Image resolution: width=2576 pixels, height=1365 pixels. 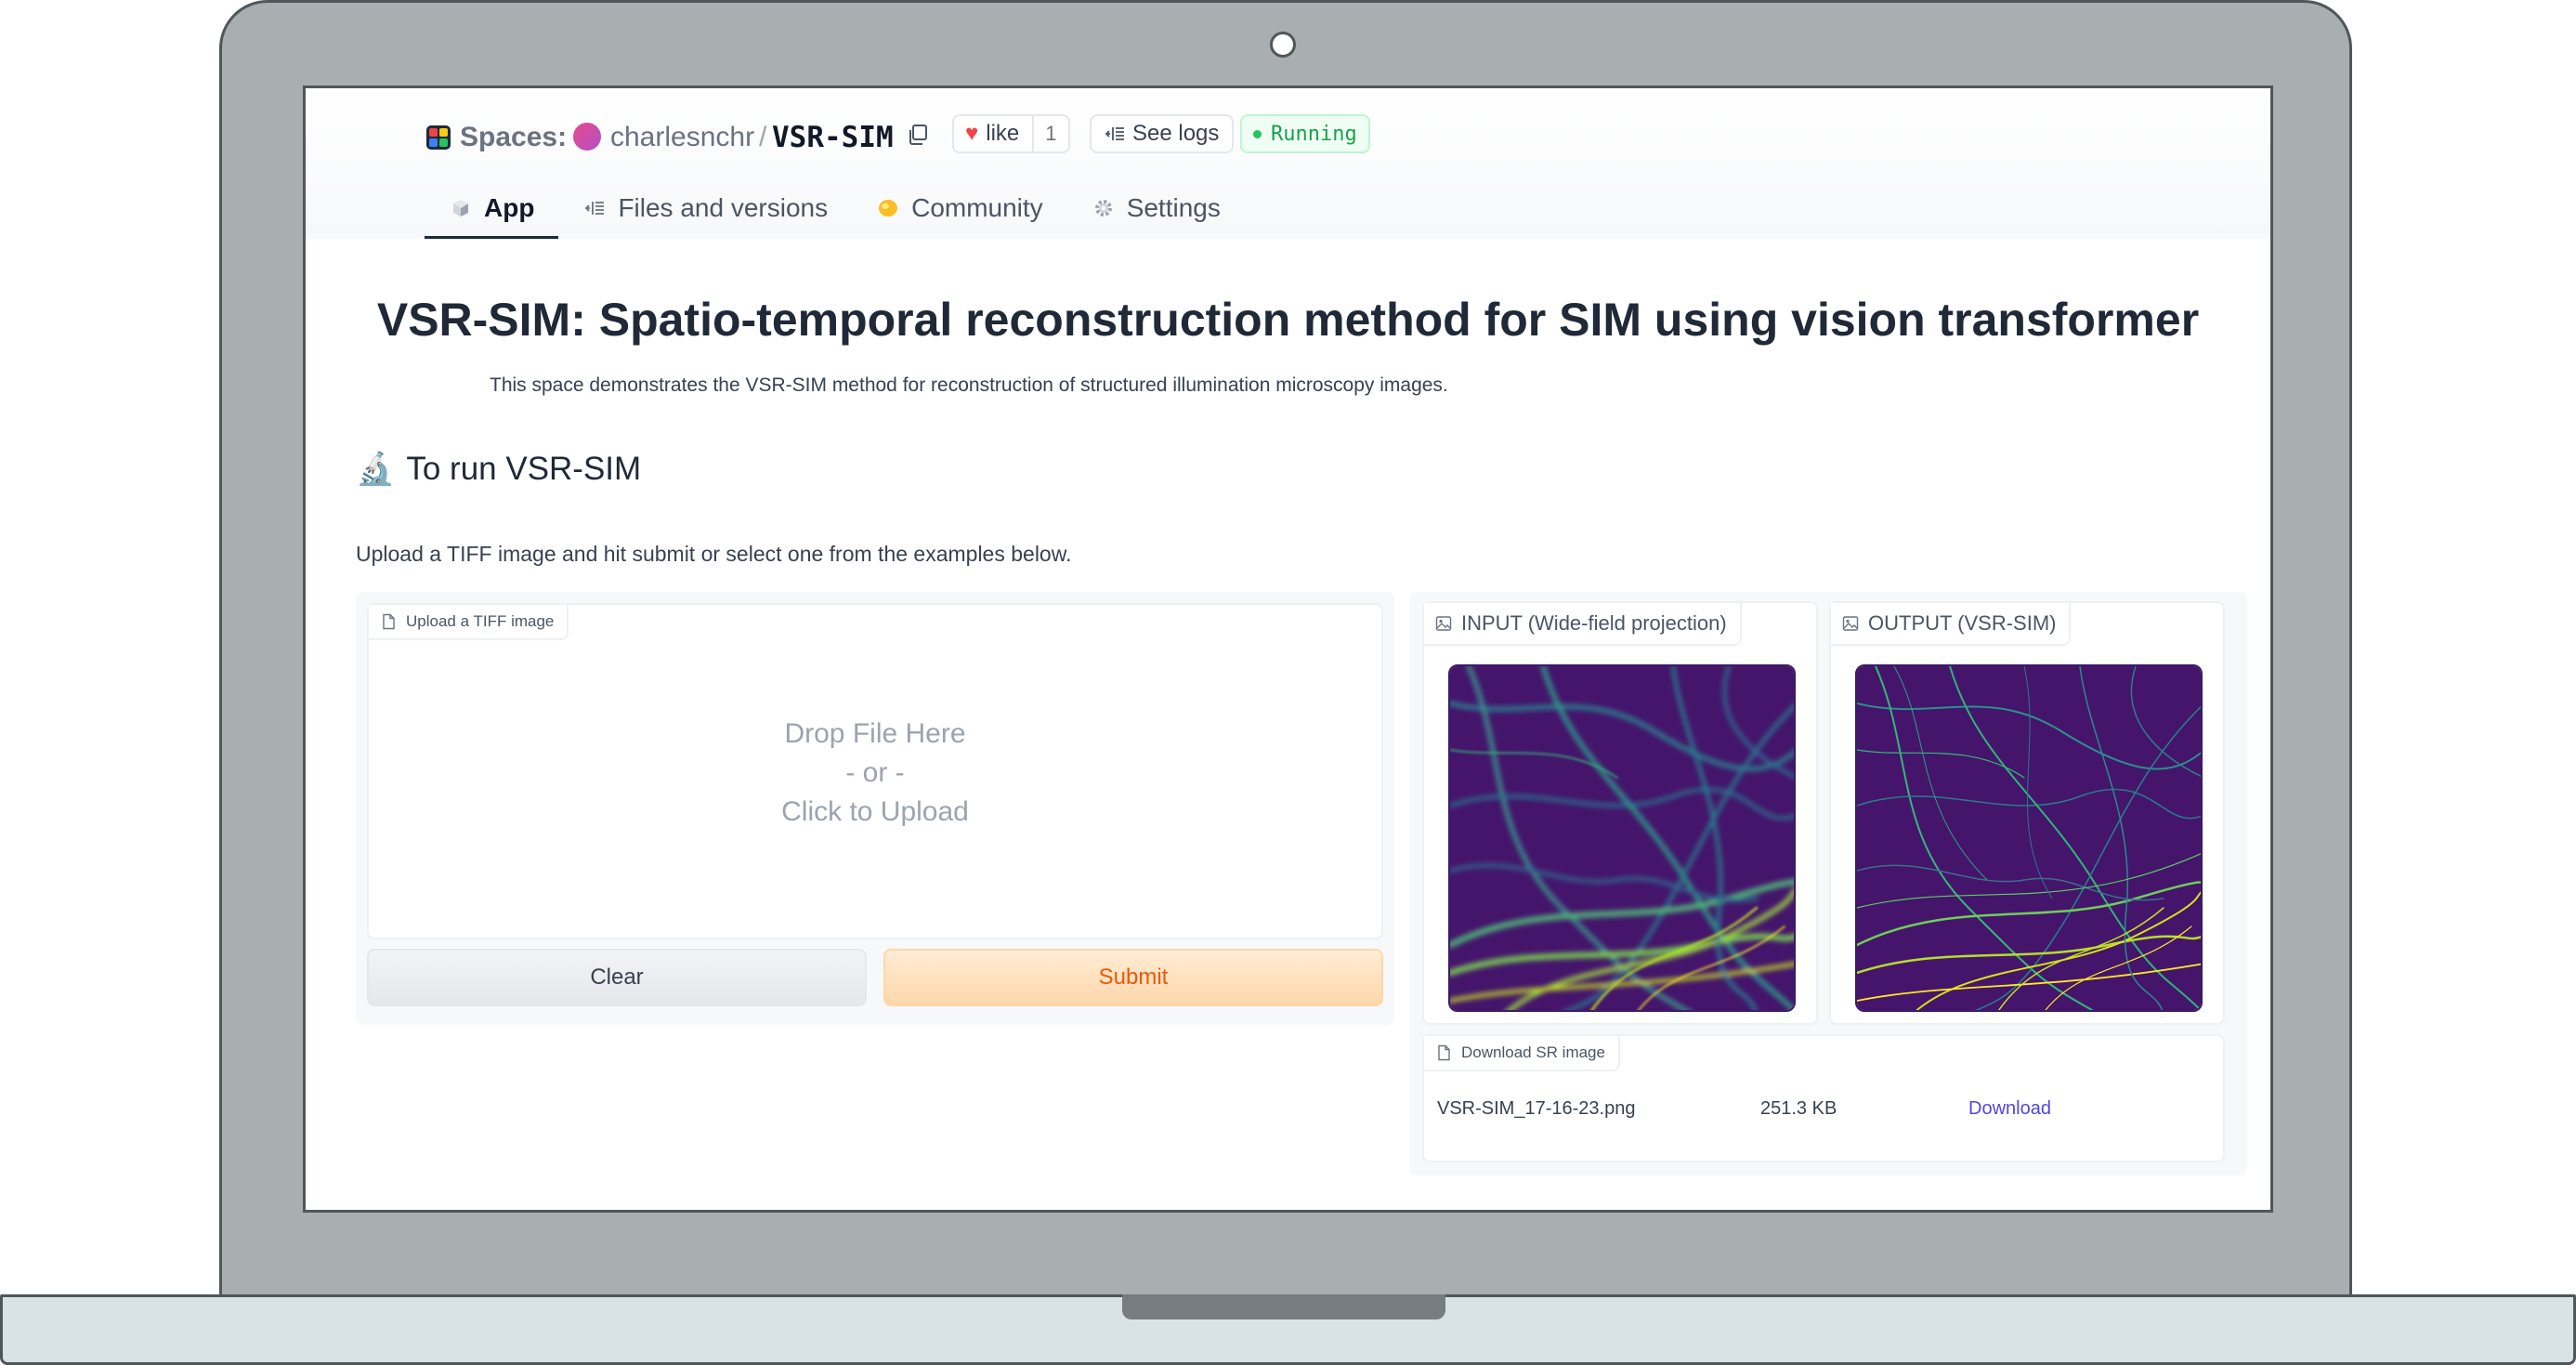 What do you see at coordinates (1003, 133) in the screenshot?
I see `like-label: like` at bounding box center [1003, 133].